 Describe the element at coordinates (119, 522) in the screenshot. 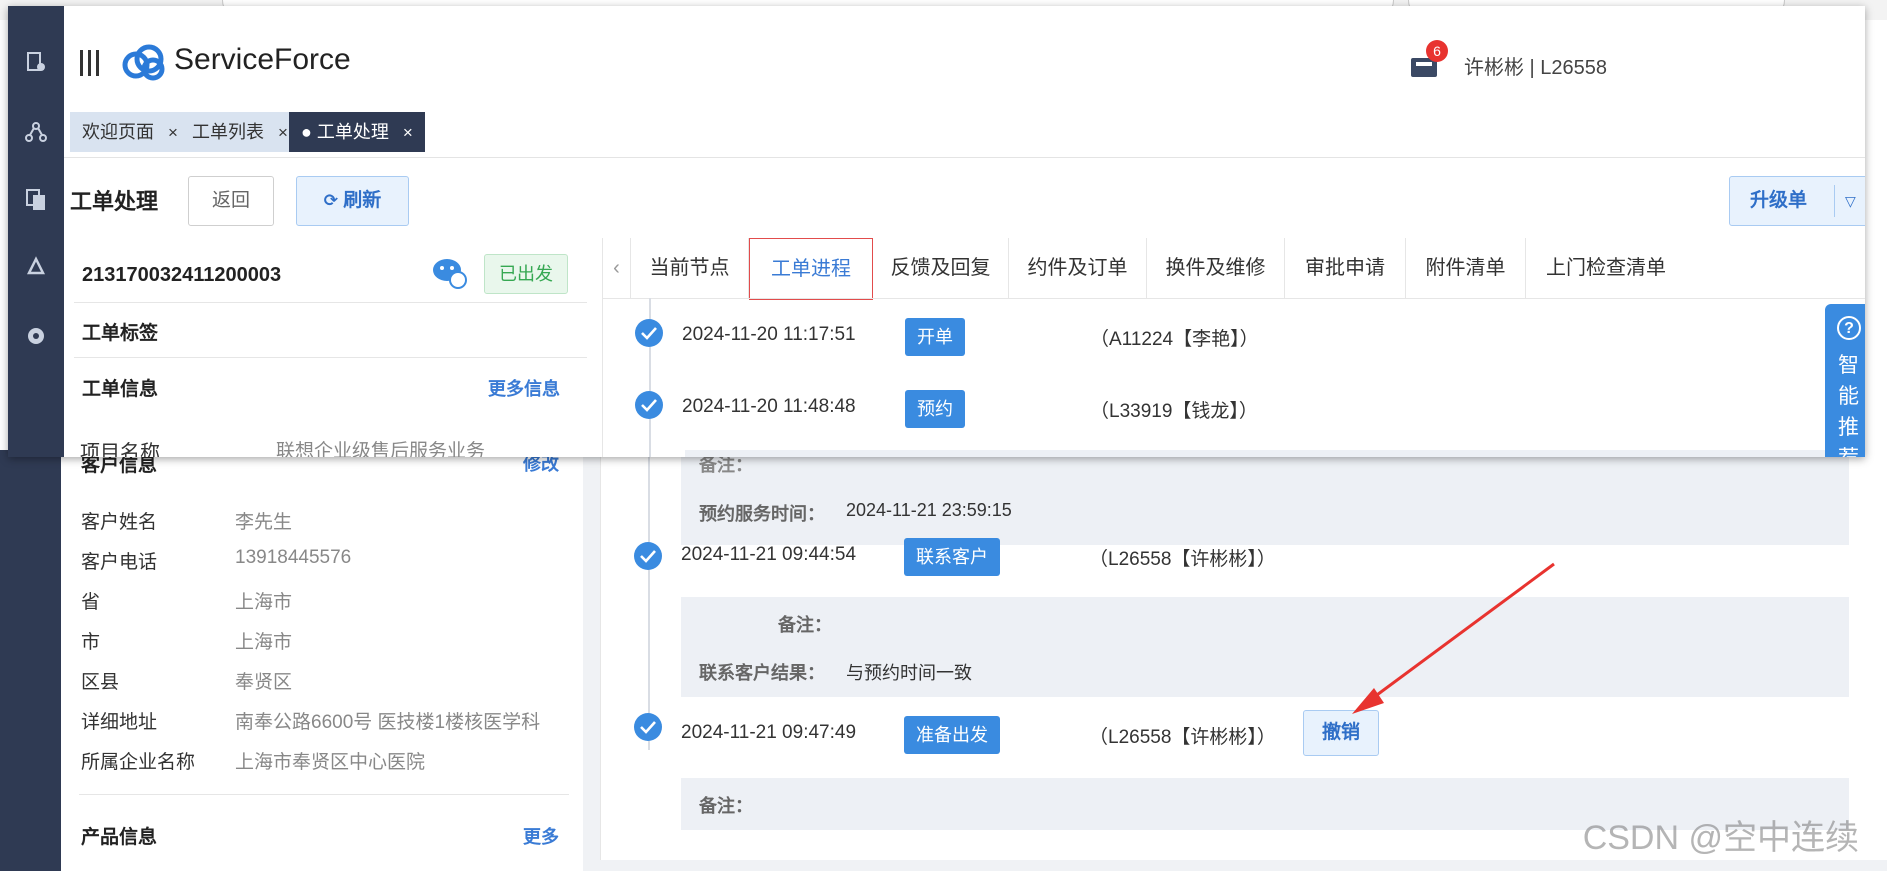

I see `field-label: 客户姓名` at that location.